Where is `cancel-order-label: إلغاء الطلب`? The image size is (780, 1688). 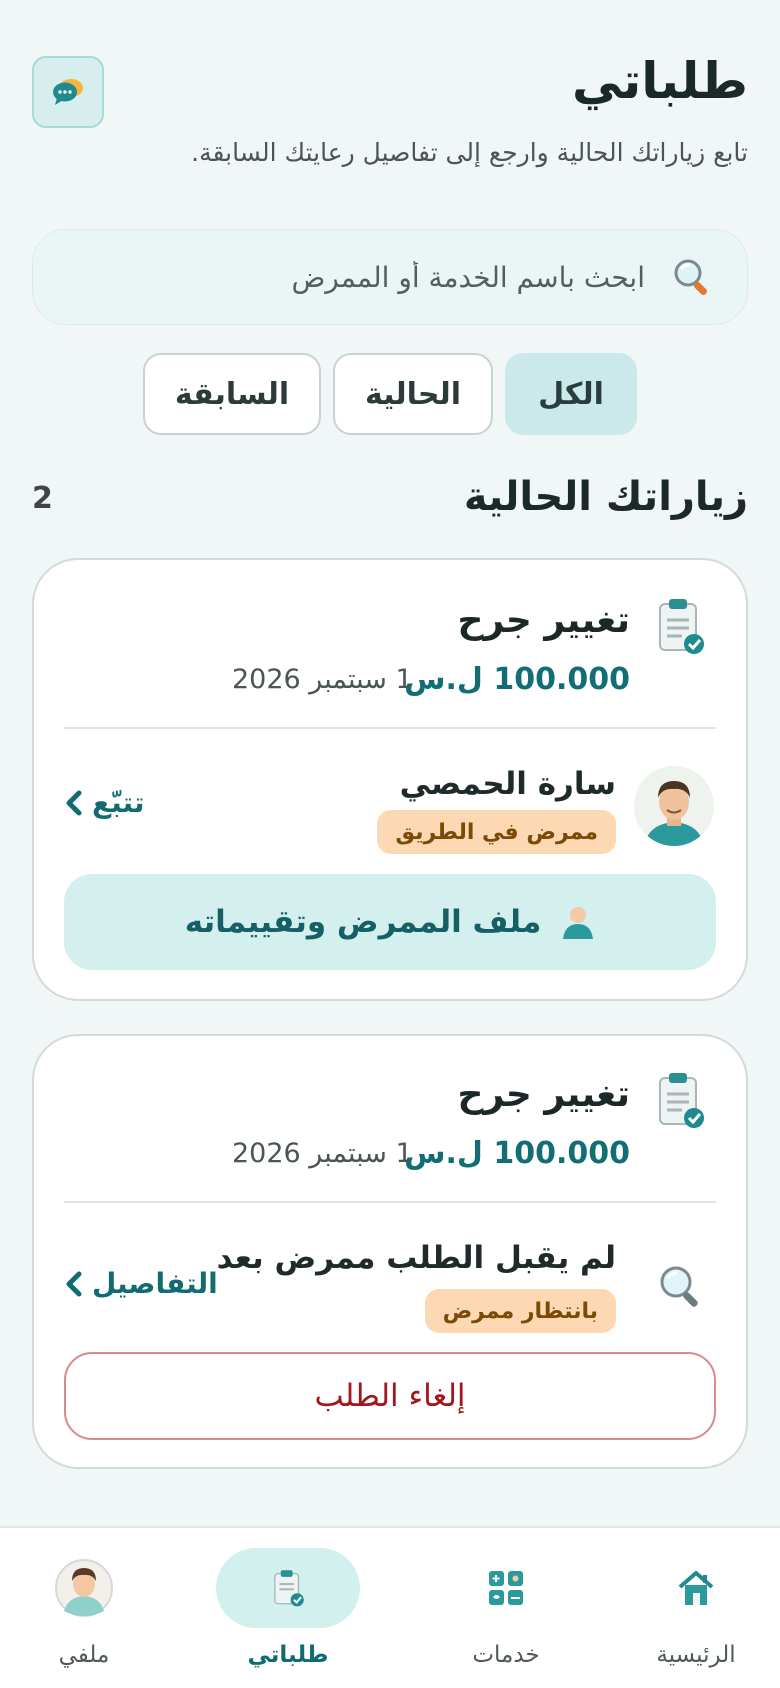
cancel-order-label: إلغاء الطلب is located at coordinates (390, 1396).